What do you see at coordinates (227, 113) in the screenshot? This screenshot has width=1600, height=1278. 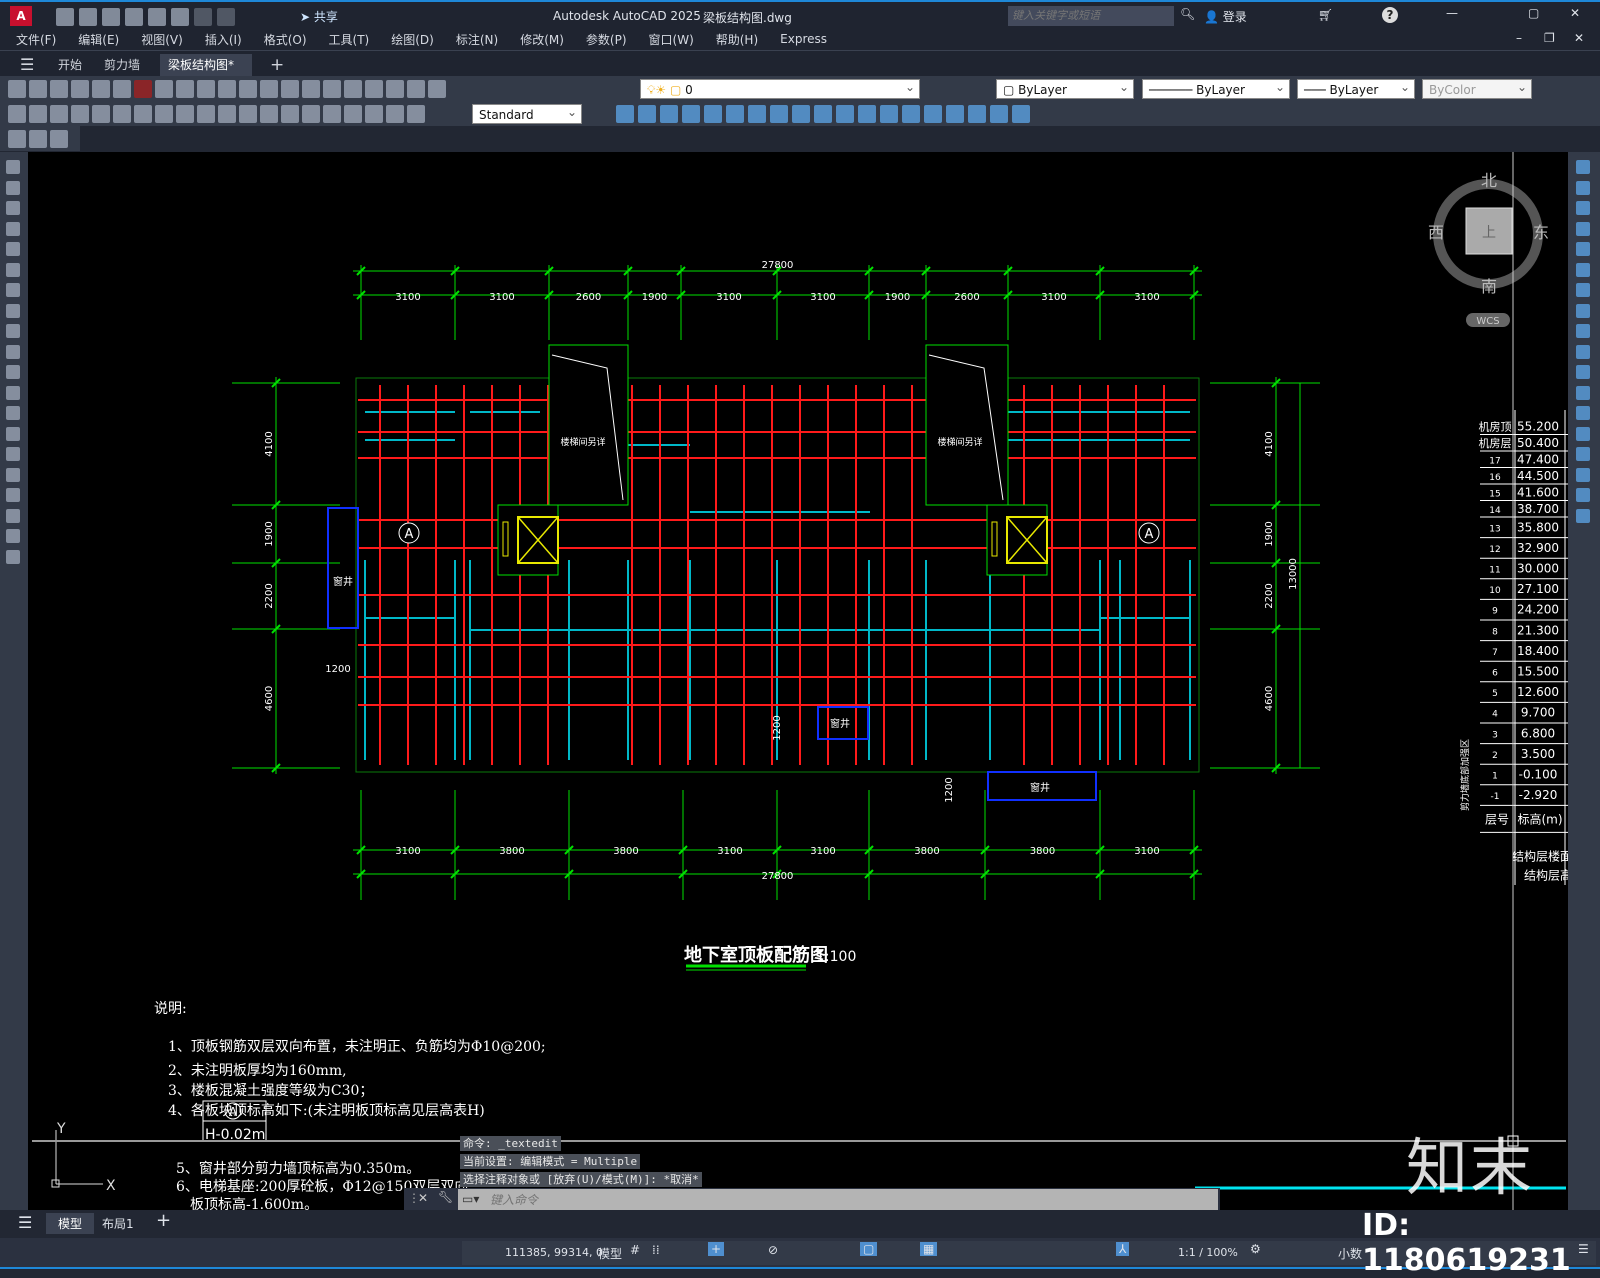 I see `continue-icon` at bounding box center [227, 113].